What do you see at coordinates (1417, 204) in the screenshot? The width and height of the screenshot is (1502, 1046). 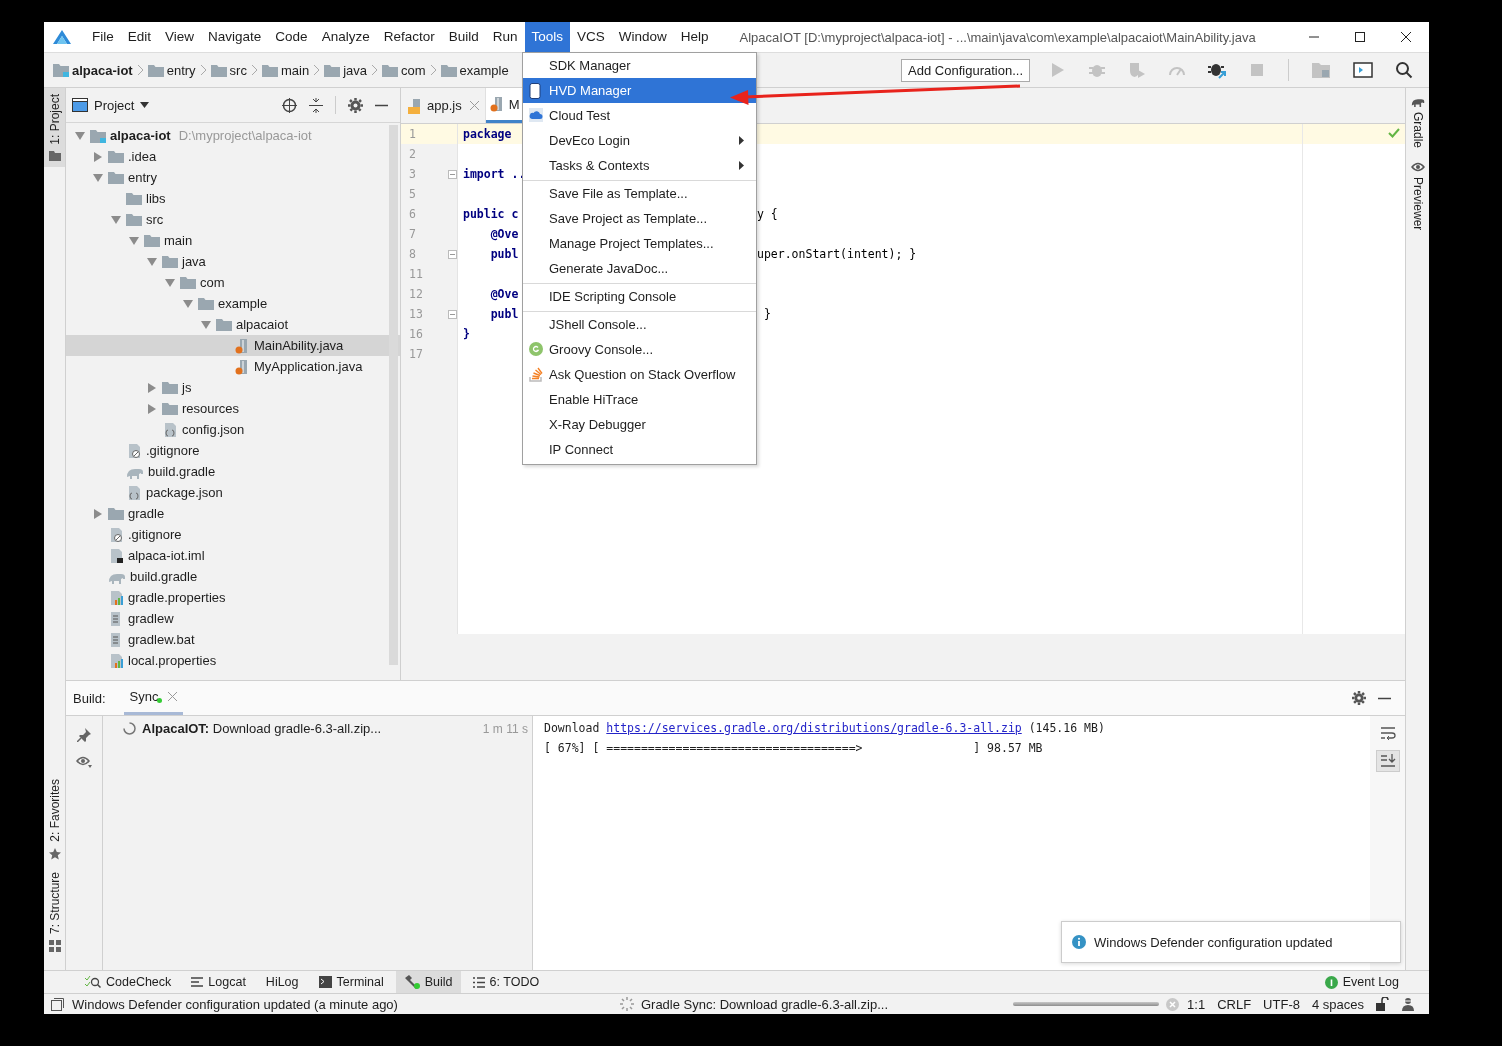 I see `tool-window-tab: Previewer` at bounding box center [1417, 204].